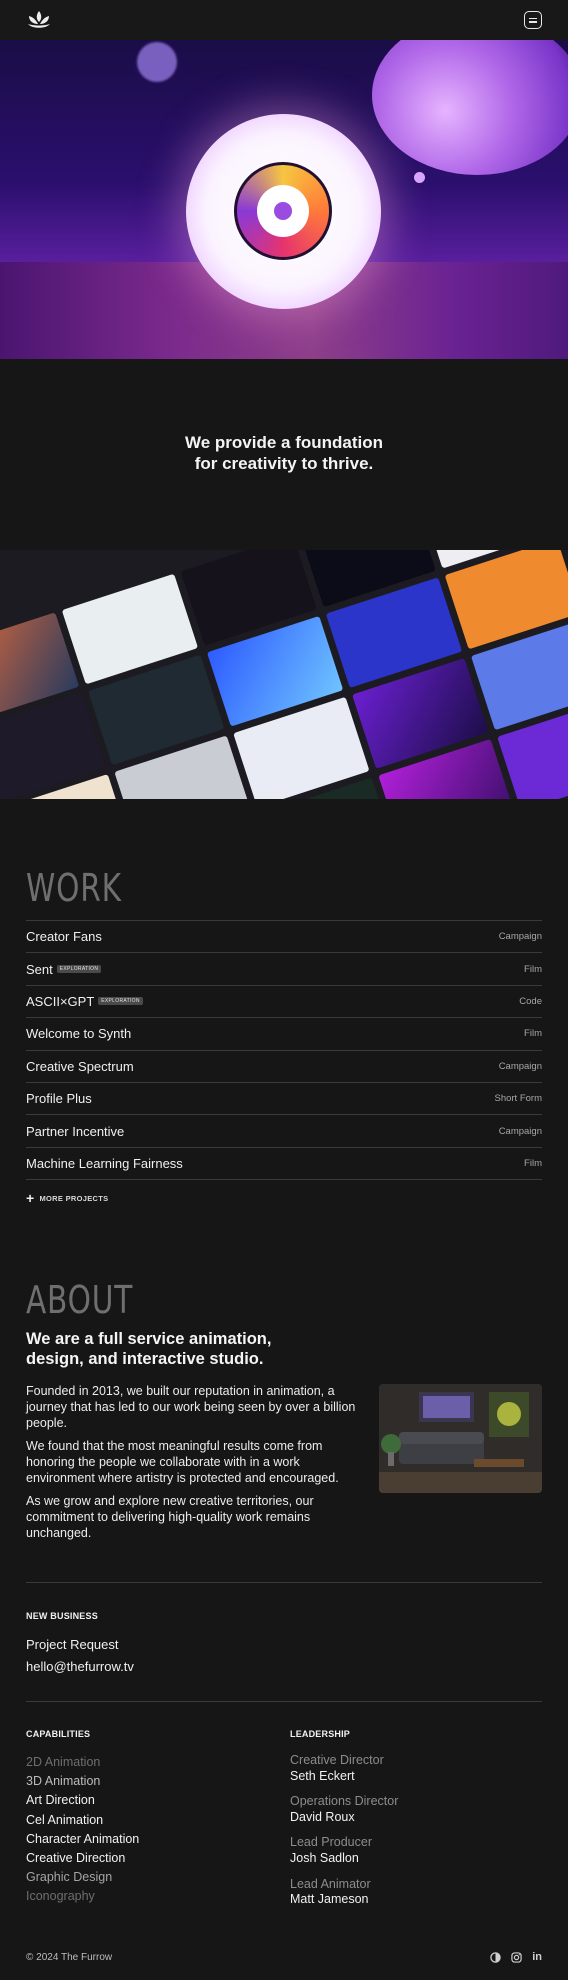 This screenshot has height=1980, width=568. Describe the element at coordinates (39, 969) in the screenshot. I see `work-item-label: Sent` at that location.